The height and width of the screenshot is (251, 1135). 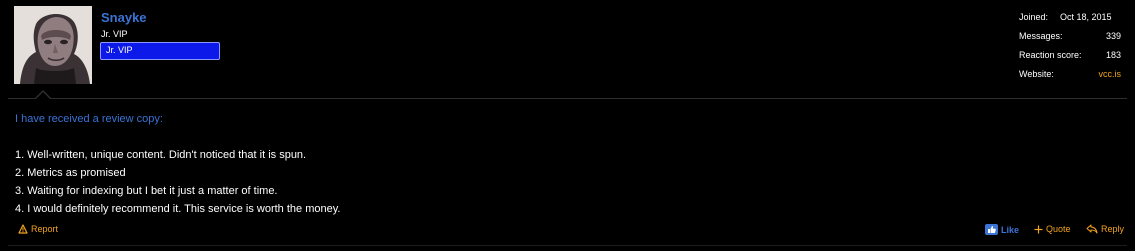 What do you see at coordinates (70, 173) in the screenshot?
I see `post-line-2: 2. Metrics as promised` at bounding box center [70, 173].